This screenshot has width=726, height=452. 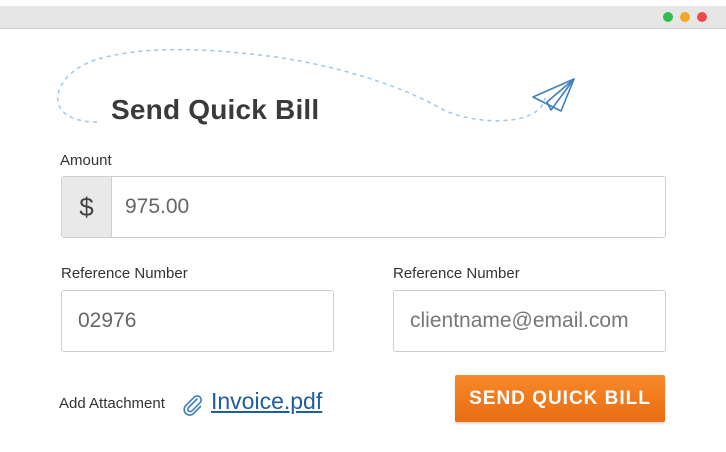 I want to click on reference-number-input, so click(x=197, y=321).